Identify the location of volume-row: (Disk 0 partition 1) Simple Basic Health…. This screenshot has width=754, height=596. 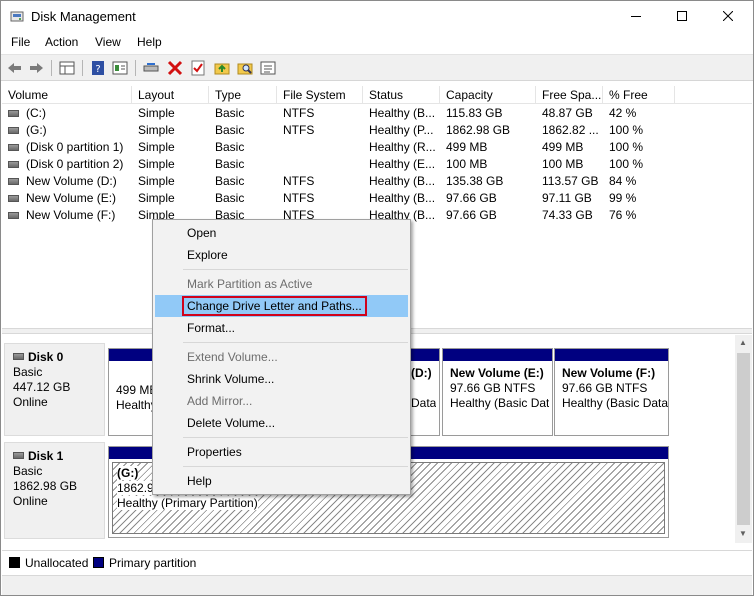
(377, 147).